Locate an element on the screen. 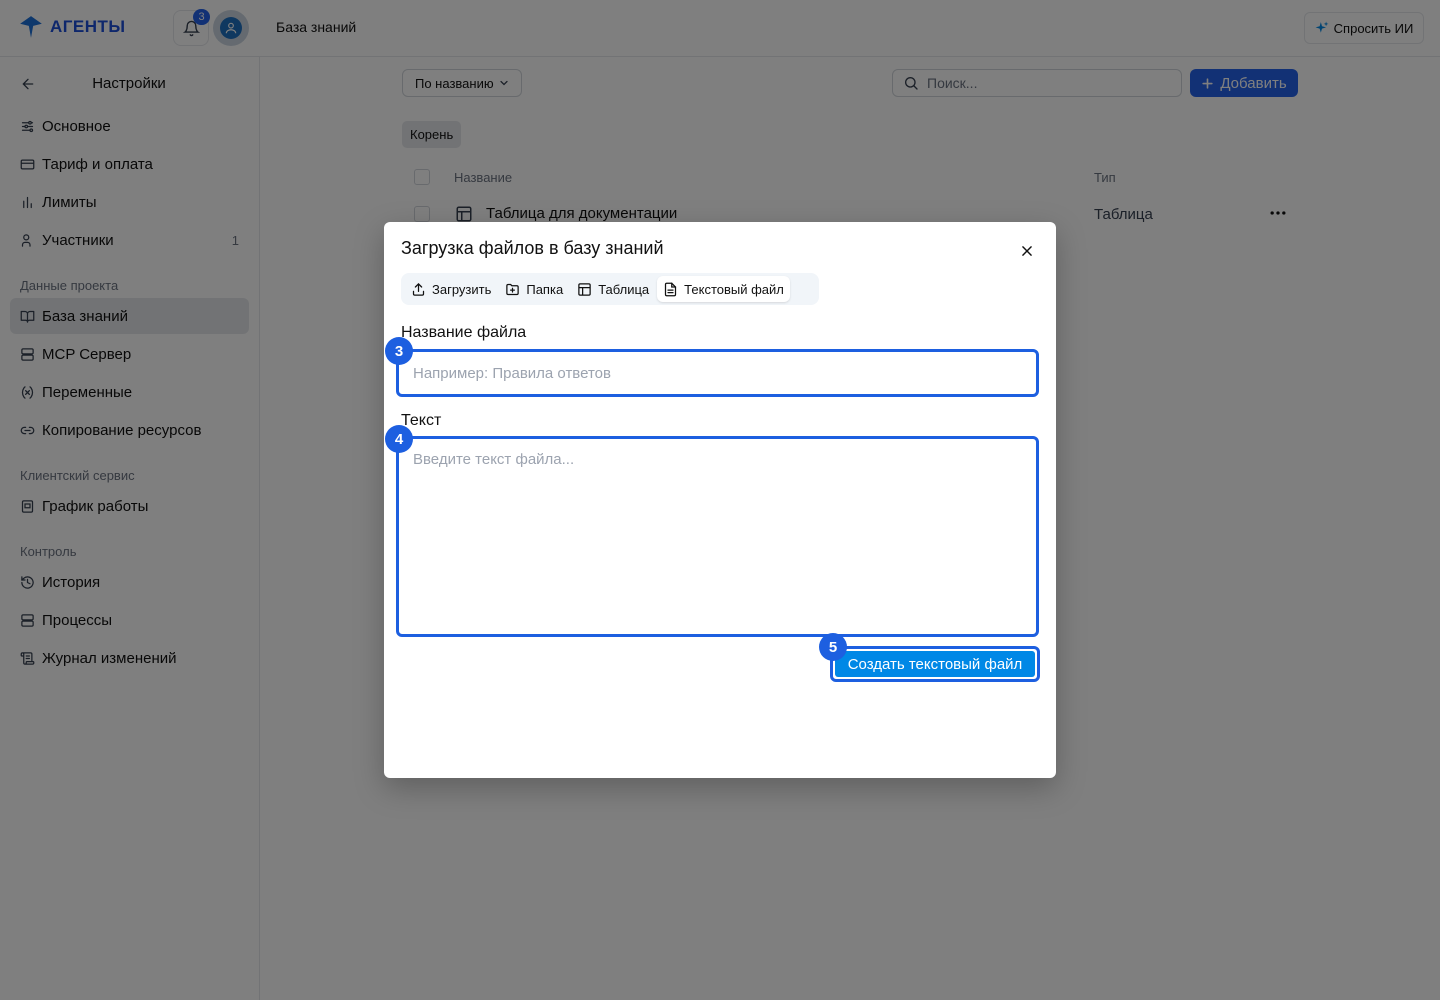  close-button is located at coordinates (1027, 251).